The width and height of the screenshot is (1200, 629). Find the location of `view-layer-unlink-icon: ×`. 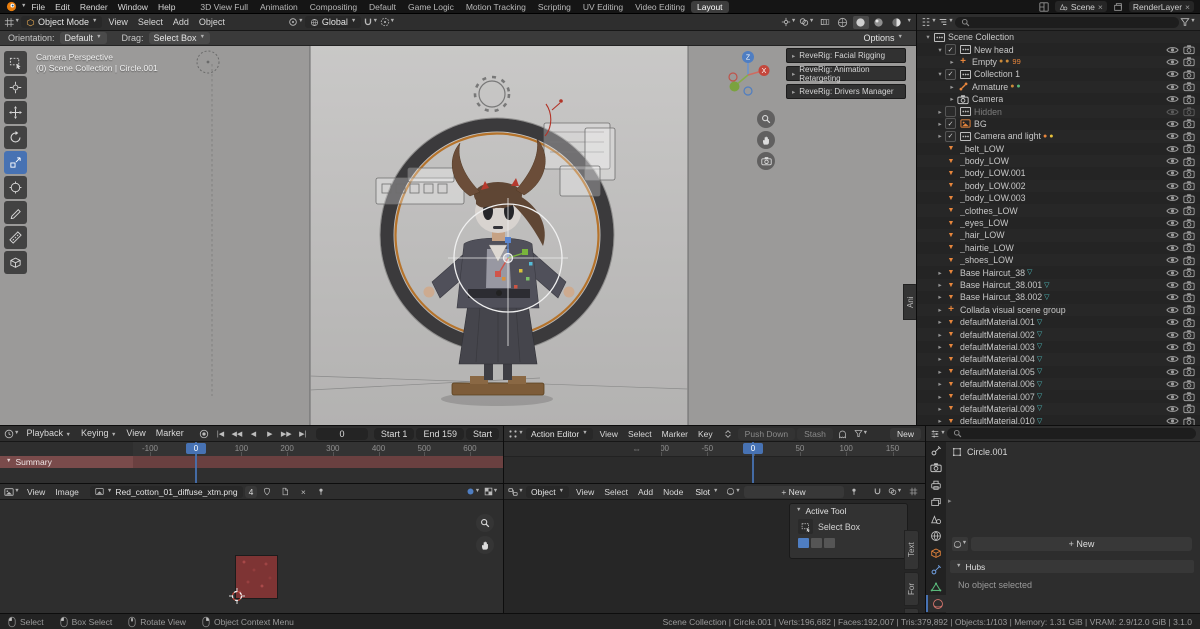

view-layer-unlink-icon: × is located at coordinates (1187, 7).